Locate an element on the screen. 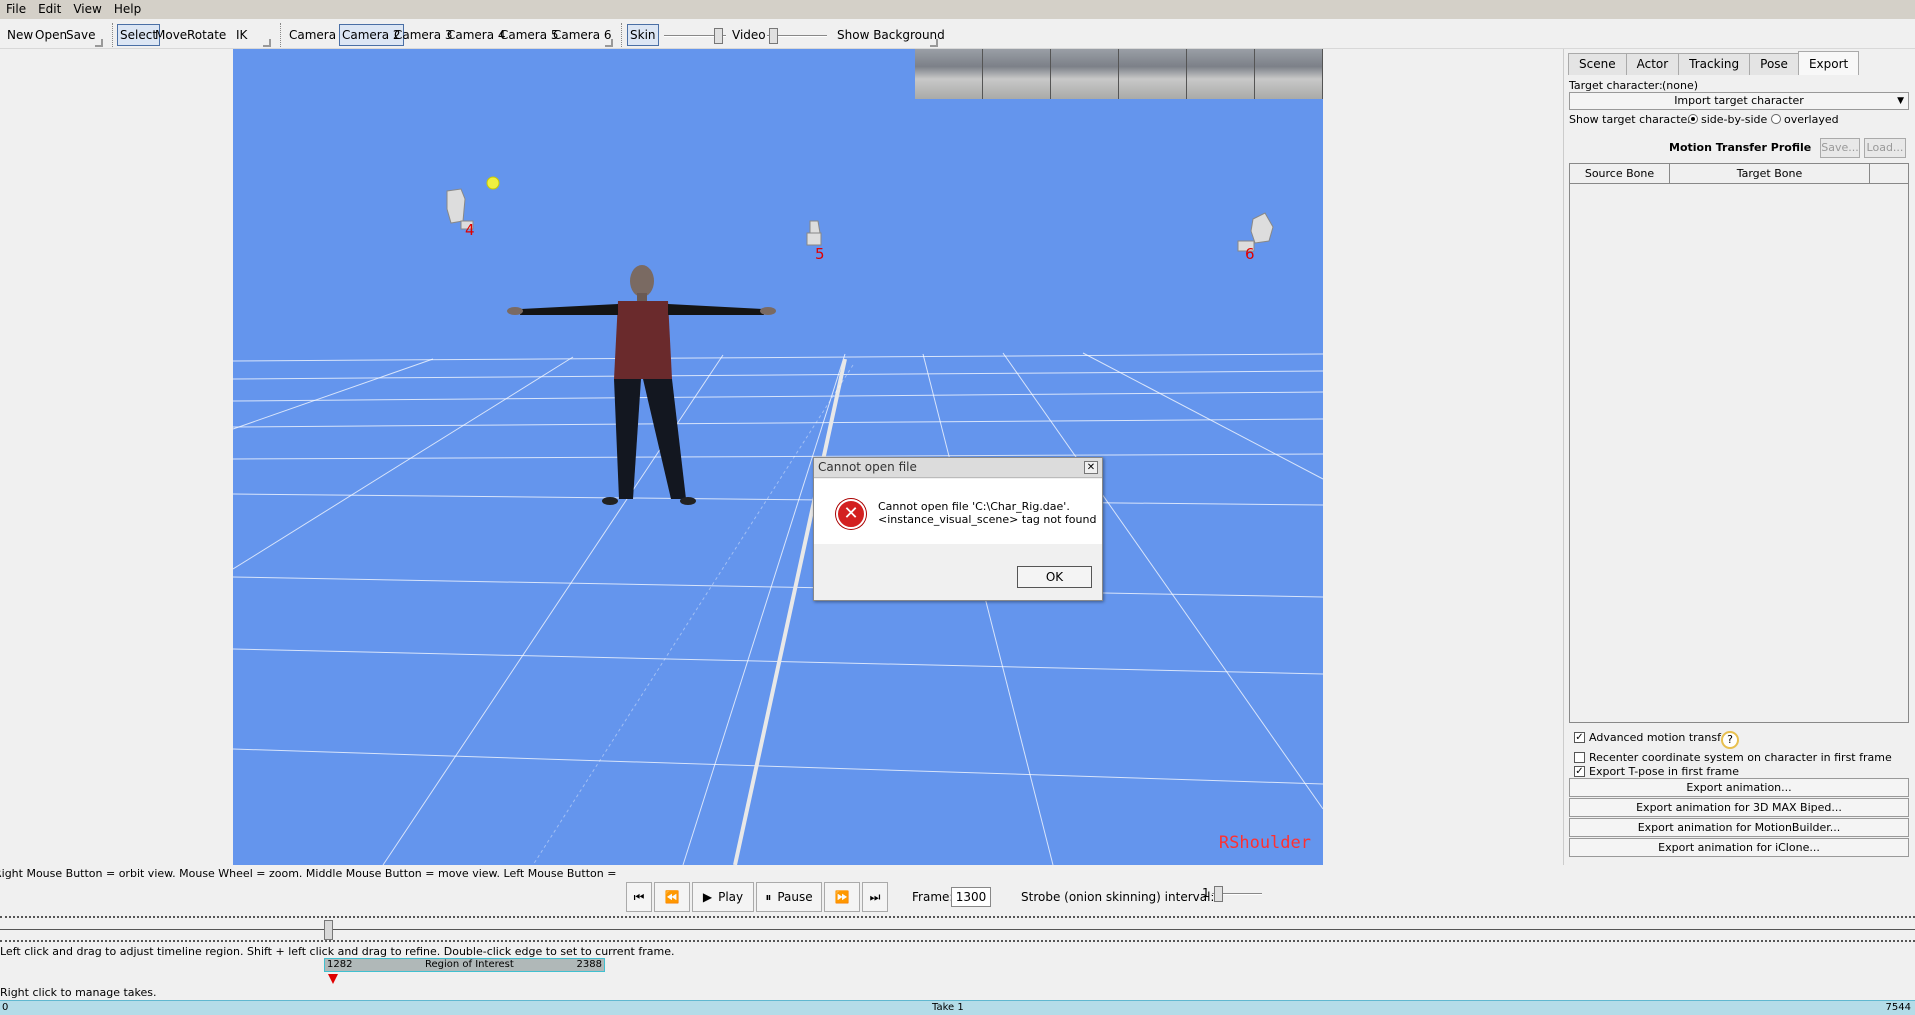 The height and width of the screenshot is (1015, 1915). character-model is located at coordinates (641, 385).